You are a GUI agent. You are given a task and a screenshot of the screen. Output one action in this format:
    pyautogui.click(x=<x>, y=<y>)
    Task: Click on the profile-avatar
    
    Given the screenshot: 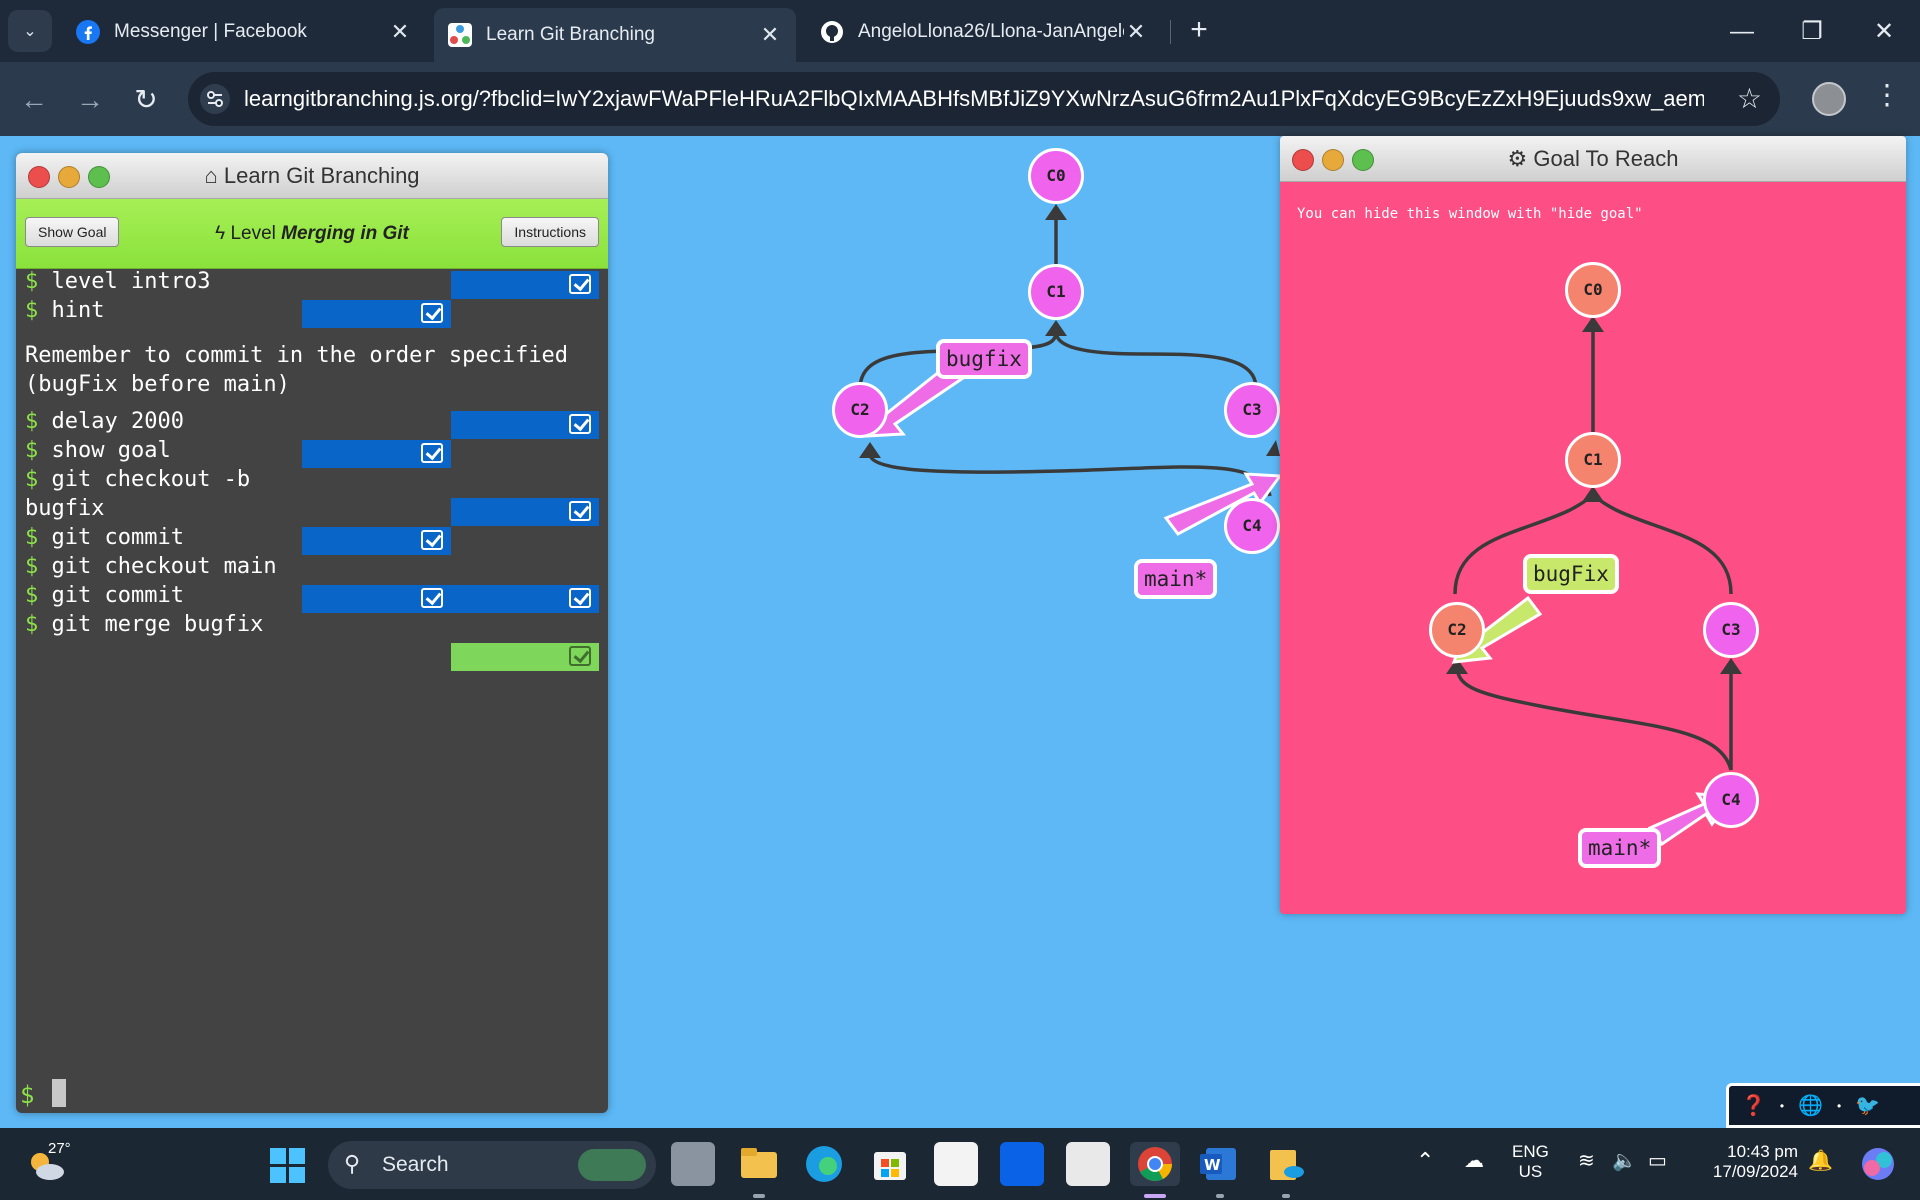 What is the action you would take?
    pyautogui.click(x=1829, y=99)
    